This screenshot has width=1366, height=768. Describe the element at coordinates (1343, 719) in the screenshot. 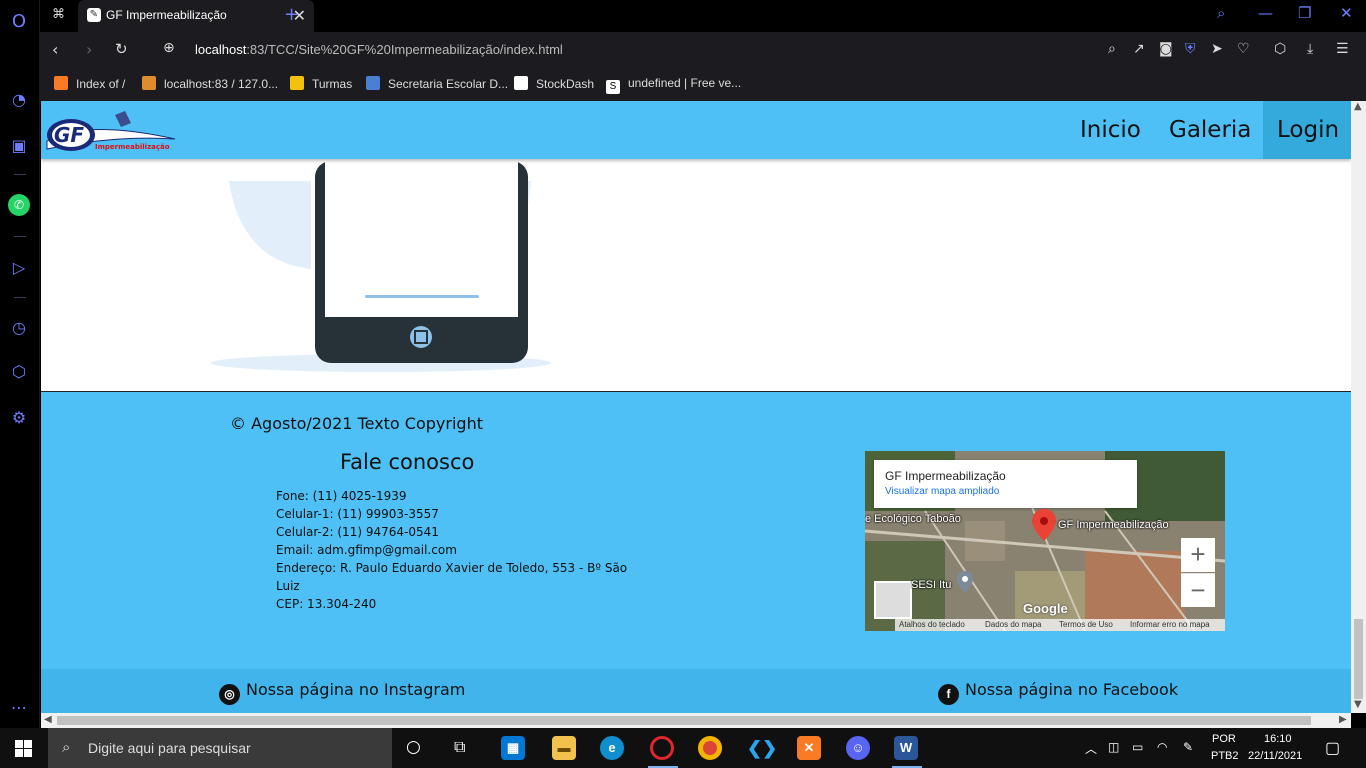

I see `scroll-right-icon: ▶` at that location.